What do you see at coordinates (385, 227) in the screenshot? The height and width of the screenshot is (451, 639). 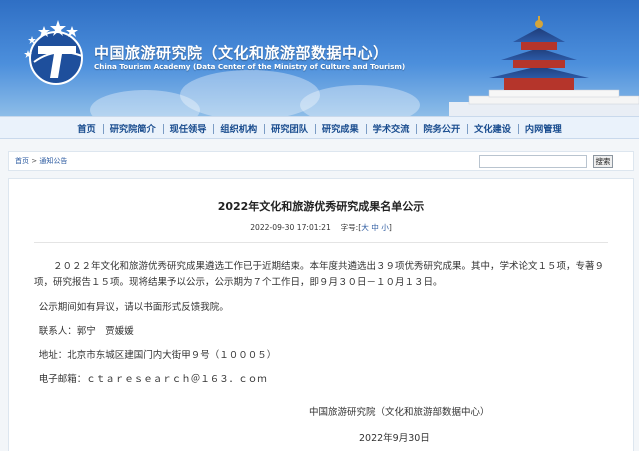 I see `font-size-small-link: 小` at bounding box center [385, 227].